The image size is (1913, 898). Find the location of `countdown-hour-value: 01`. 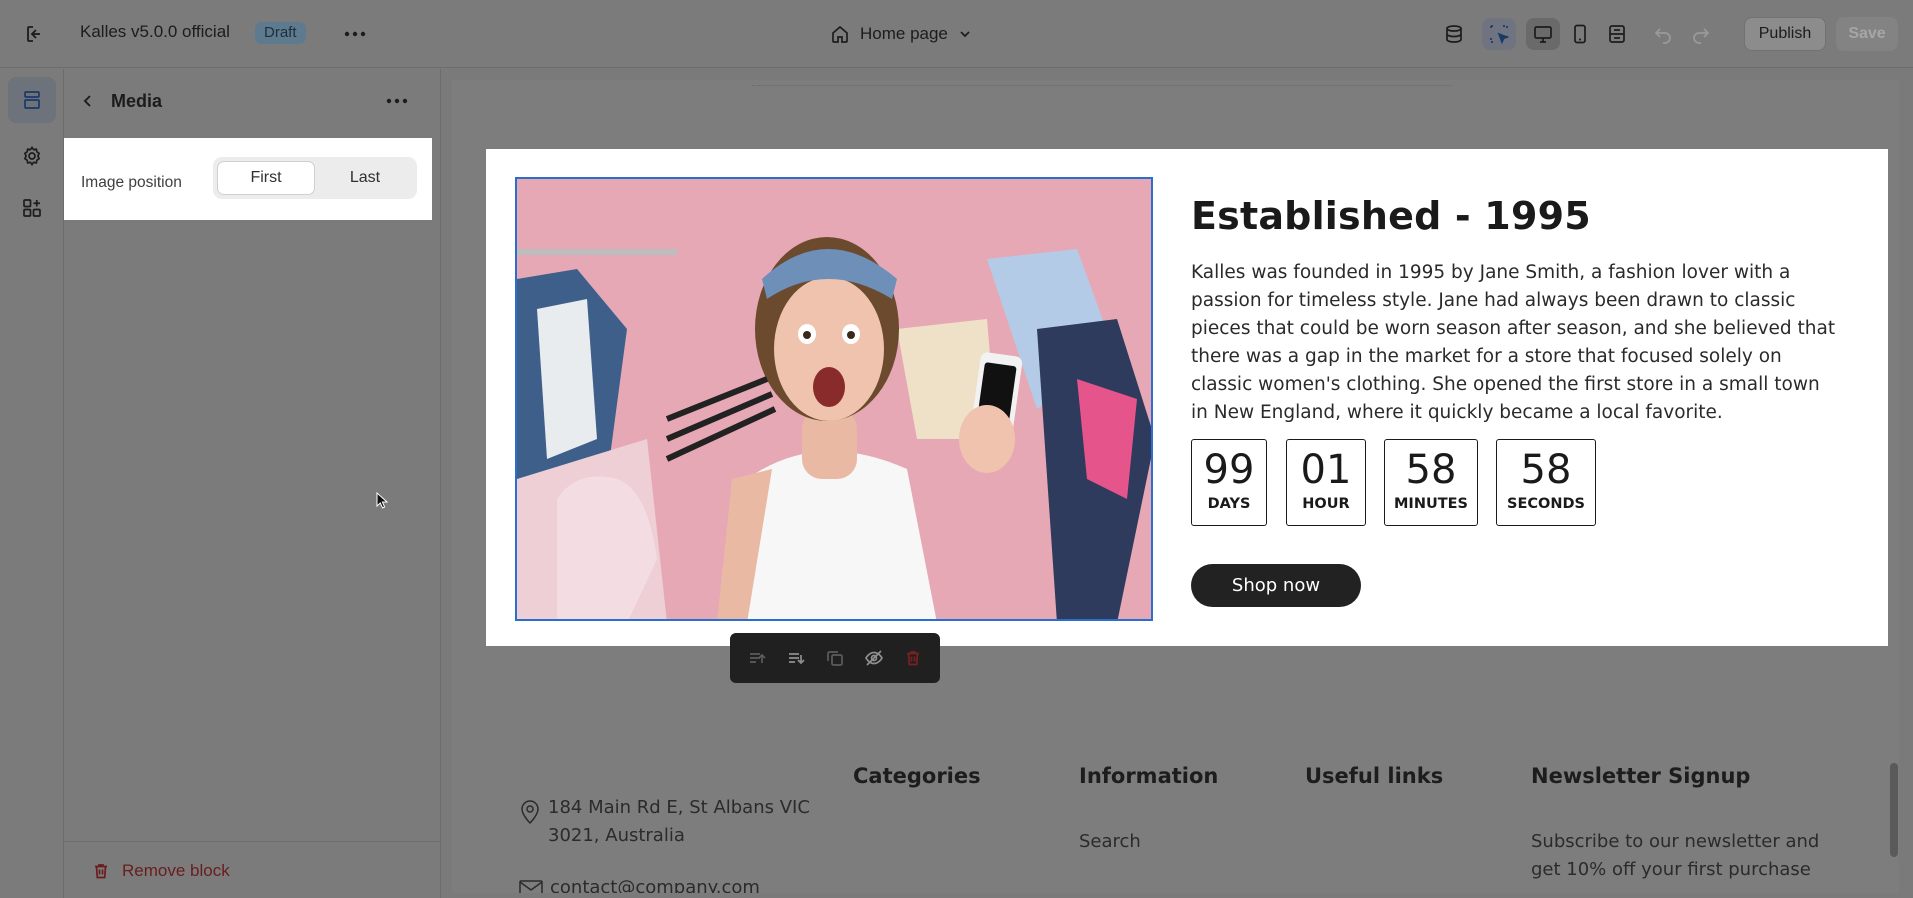

countdown-hour-value: 01 is located at coordinates (1326, 470).